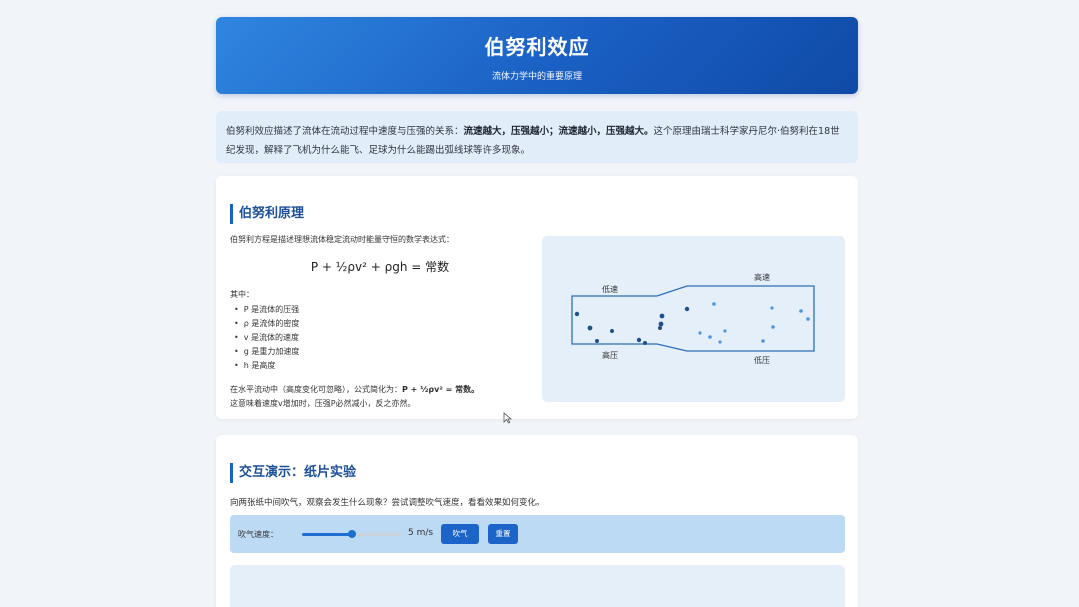 This screenshot has height=607, width=1079. What do you see at coordinates (610, 289) in the screenshot?
I see `label-low-speed: 低速` at bounding box center [610, 289].